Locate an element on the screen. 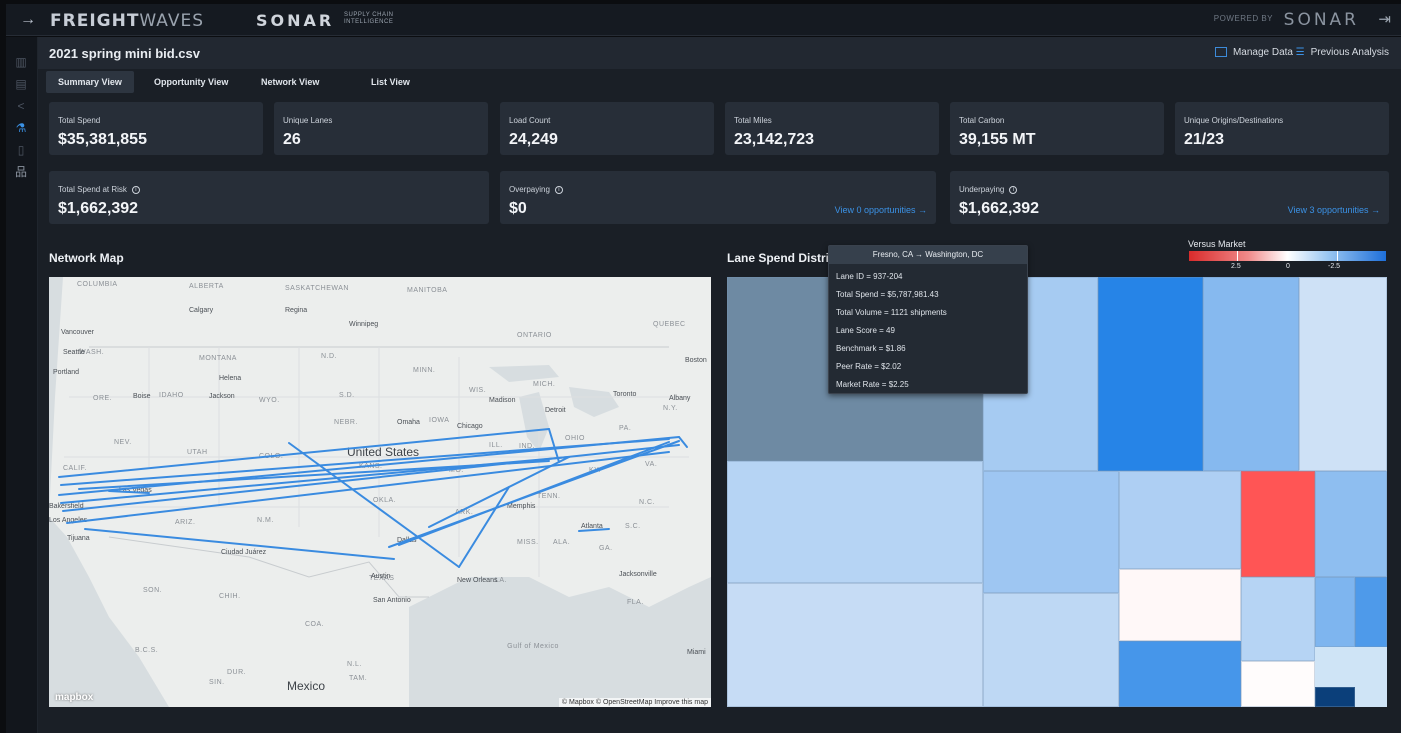 Image resolution: width=1401 pixels, height=733 pixels. kpi-total-miles: Total Miles 23,142,723 is located at coordinates (832, 128).